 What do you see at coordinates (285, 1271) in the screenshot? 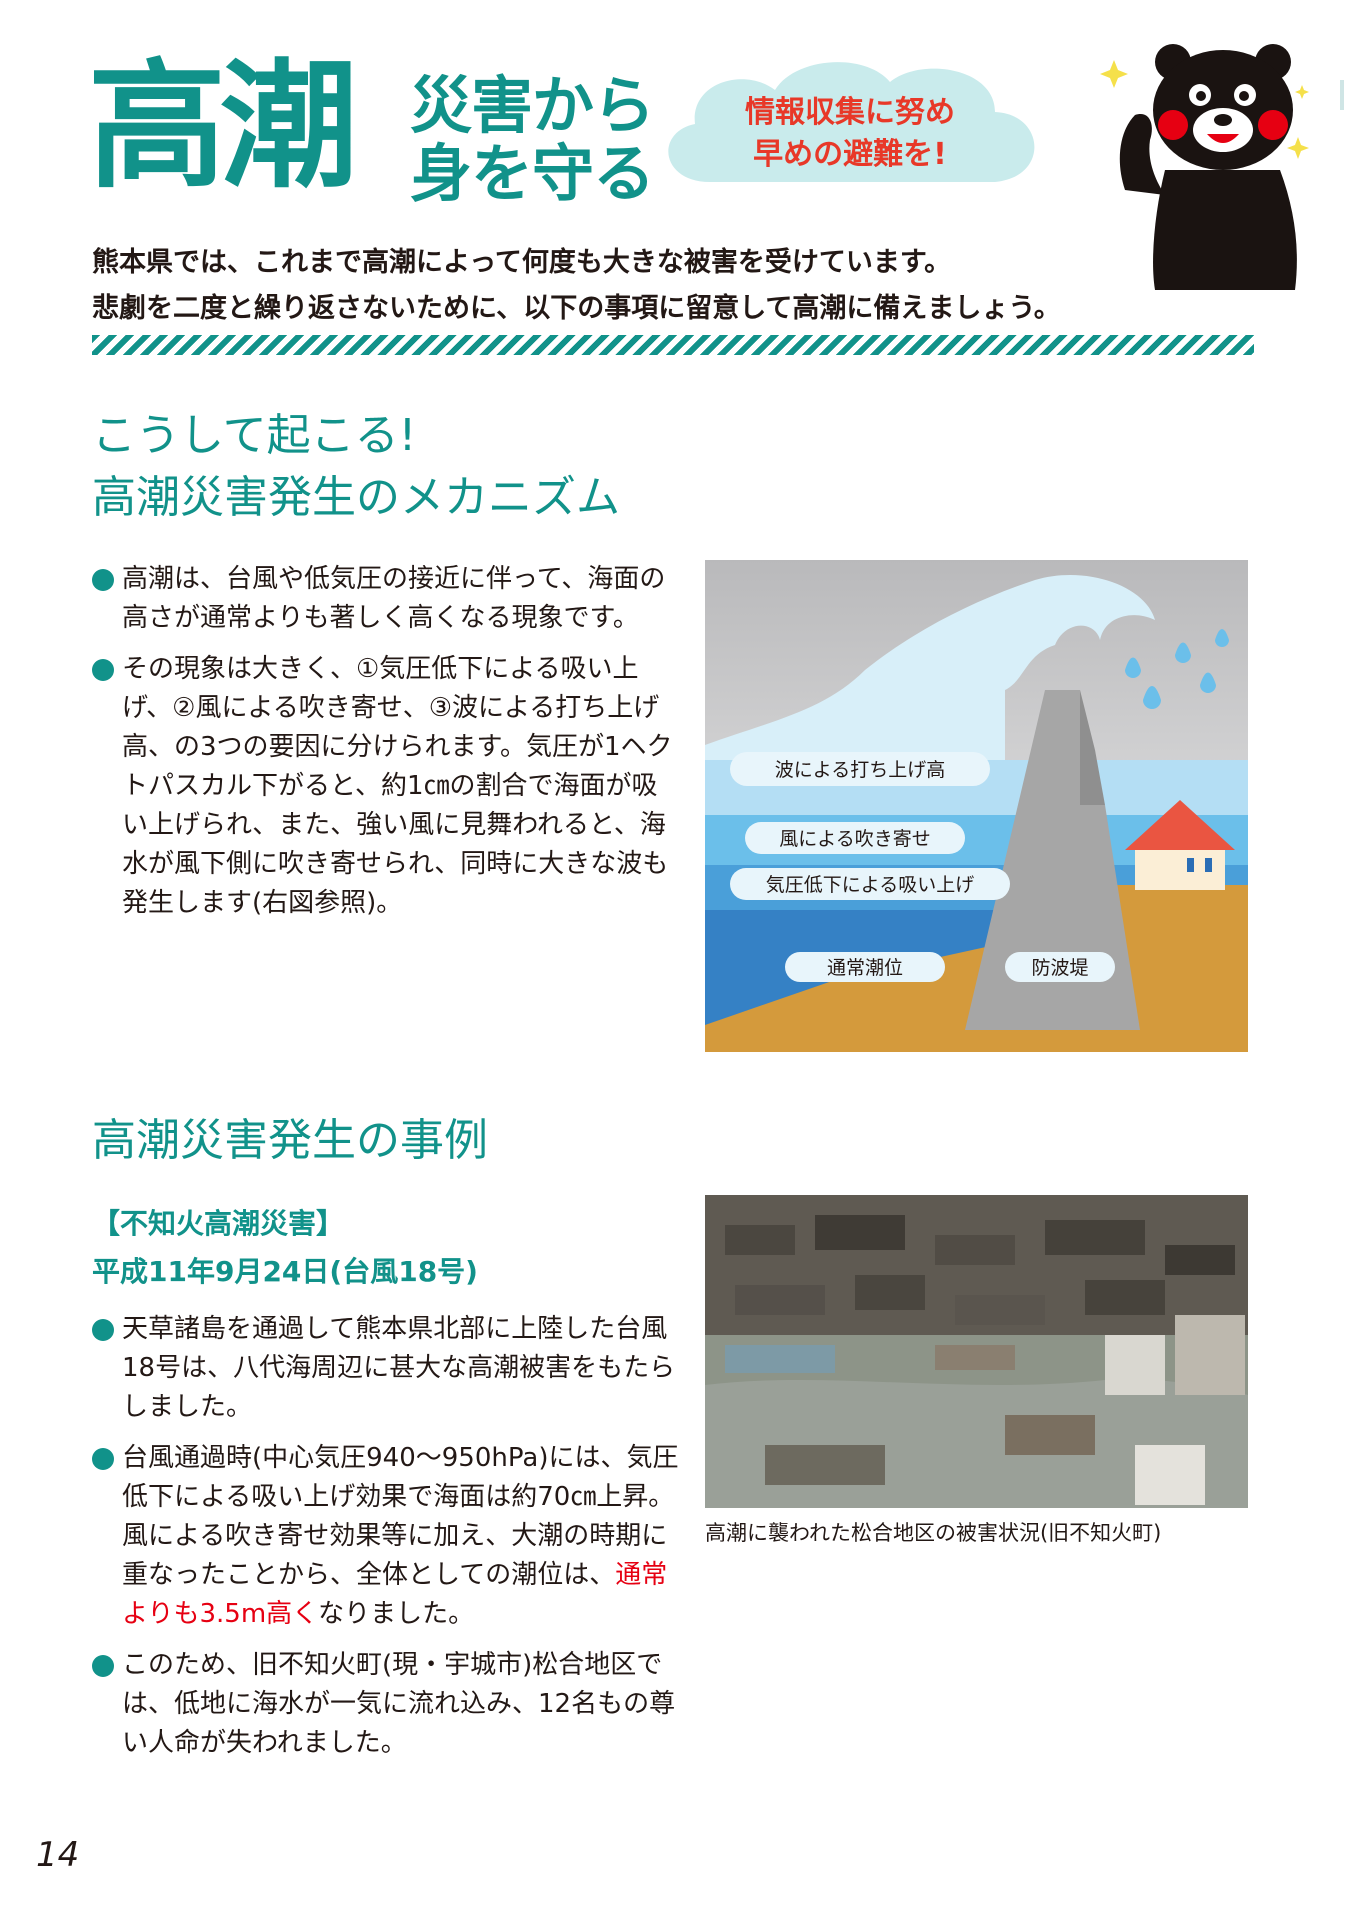
I see `case-date: 平成11年9月24日(台風18号)` at bounding box center [285, 1271].